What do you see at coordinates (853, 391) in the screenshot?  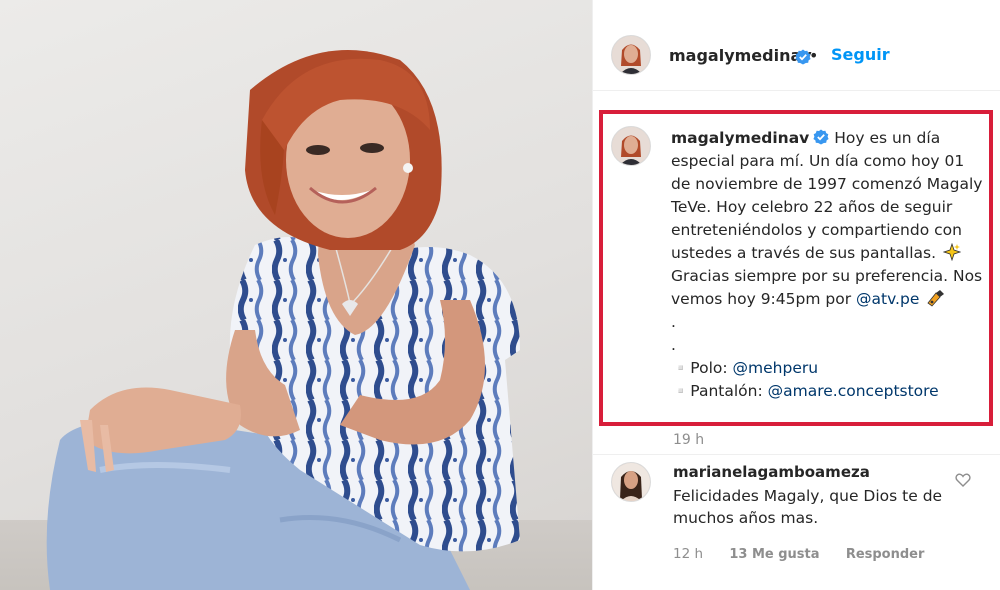 I see `mention-amare: @amare.conceptstore` at bounding box center [853, 391].